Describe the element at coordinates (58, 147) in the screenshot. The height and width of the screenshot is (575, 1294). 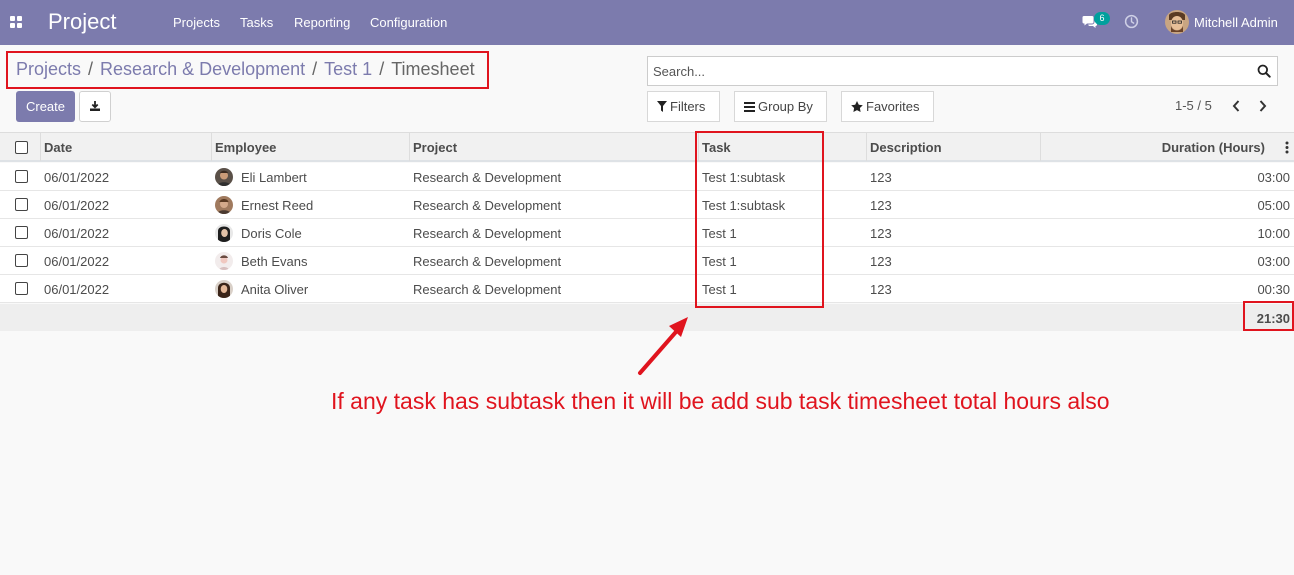
I see `column-date: Date` at that location.